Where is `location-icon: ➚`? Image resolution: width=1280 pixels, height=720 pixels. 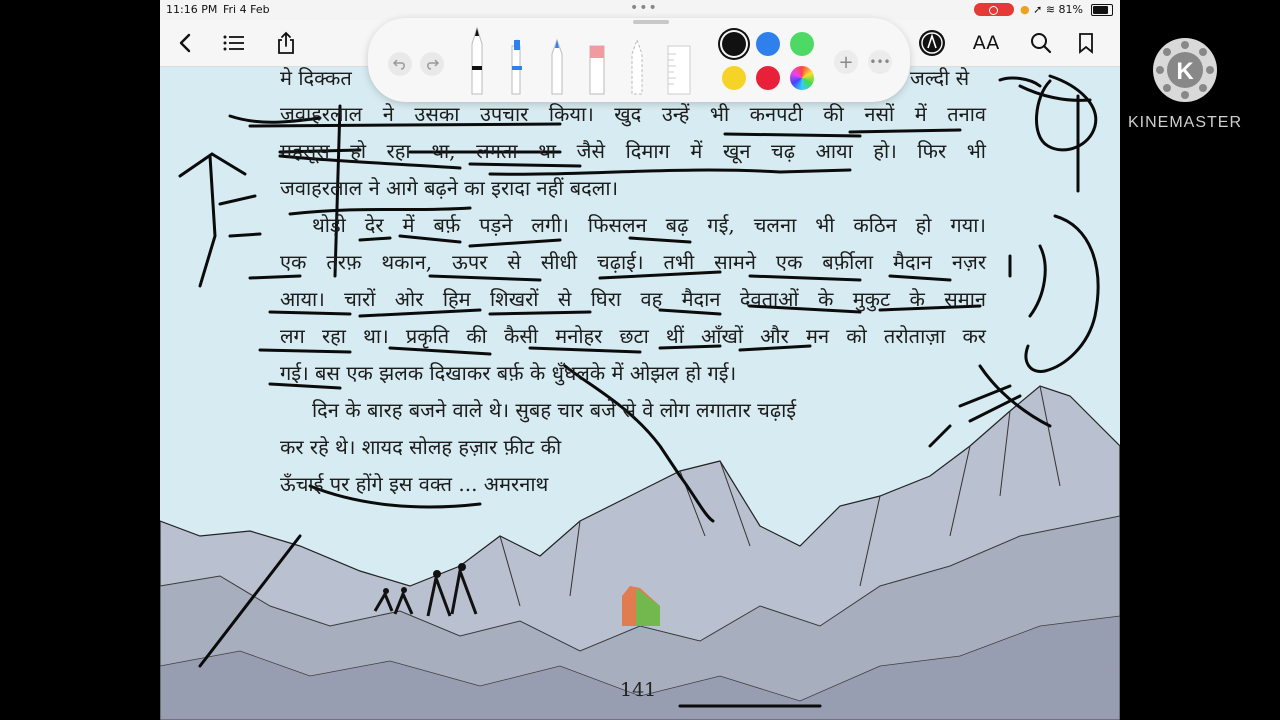
location-icon: ➚ is located at coordinates (1038, 9).